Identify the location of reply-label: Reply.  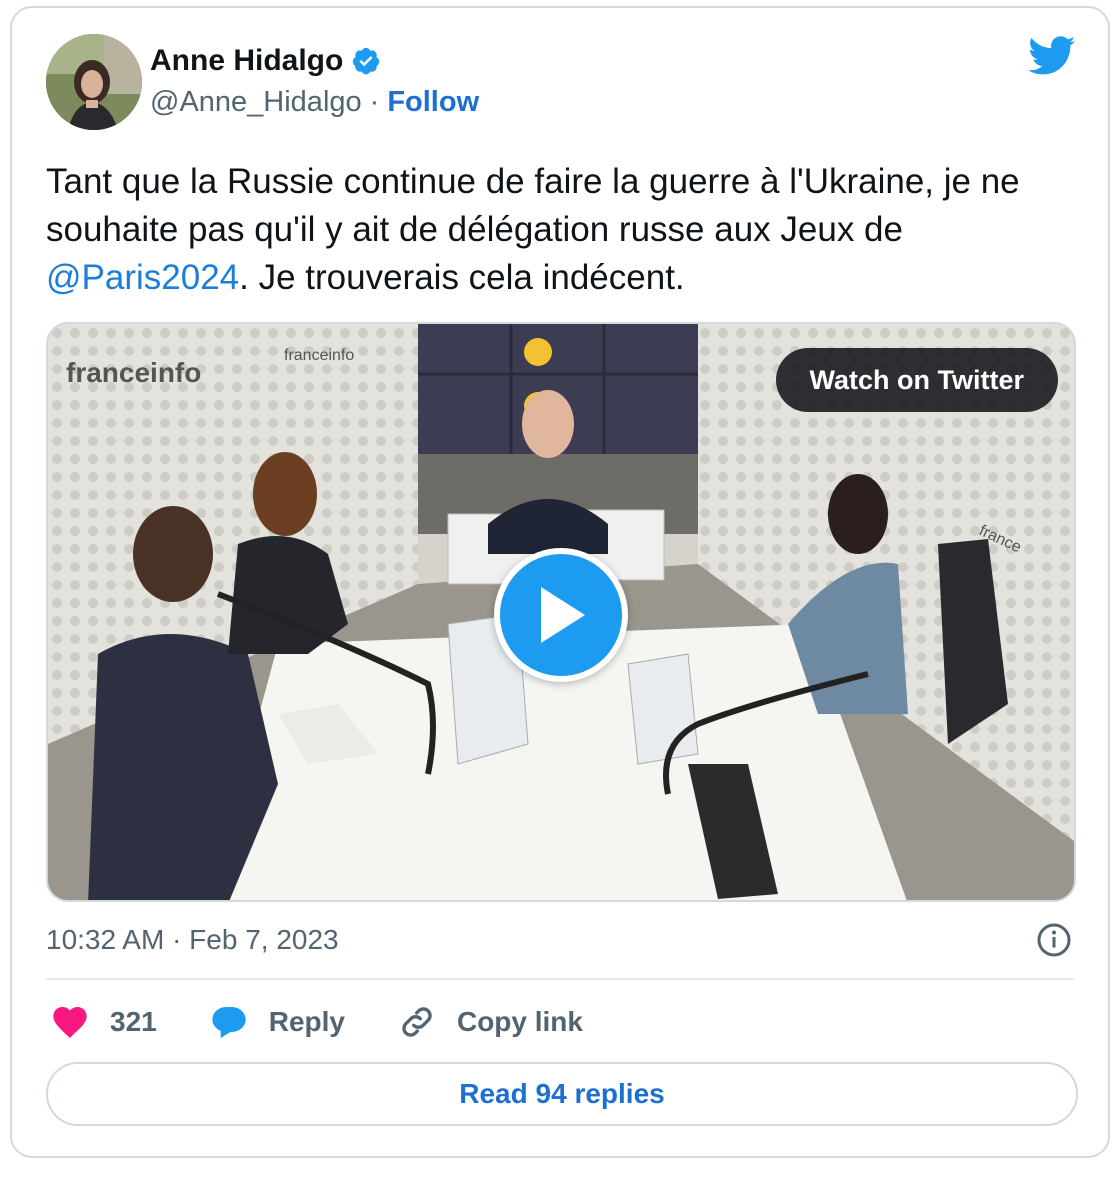
(306, 1021).